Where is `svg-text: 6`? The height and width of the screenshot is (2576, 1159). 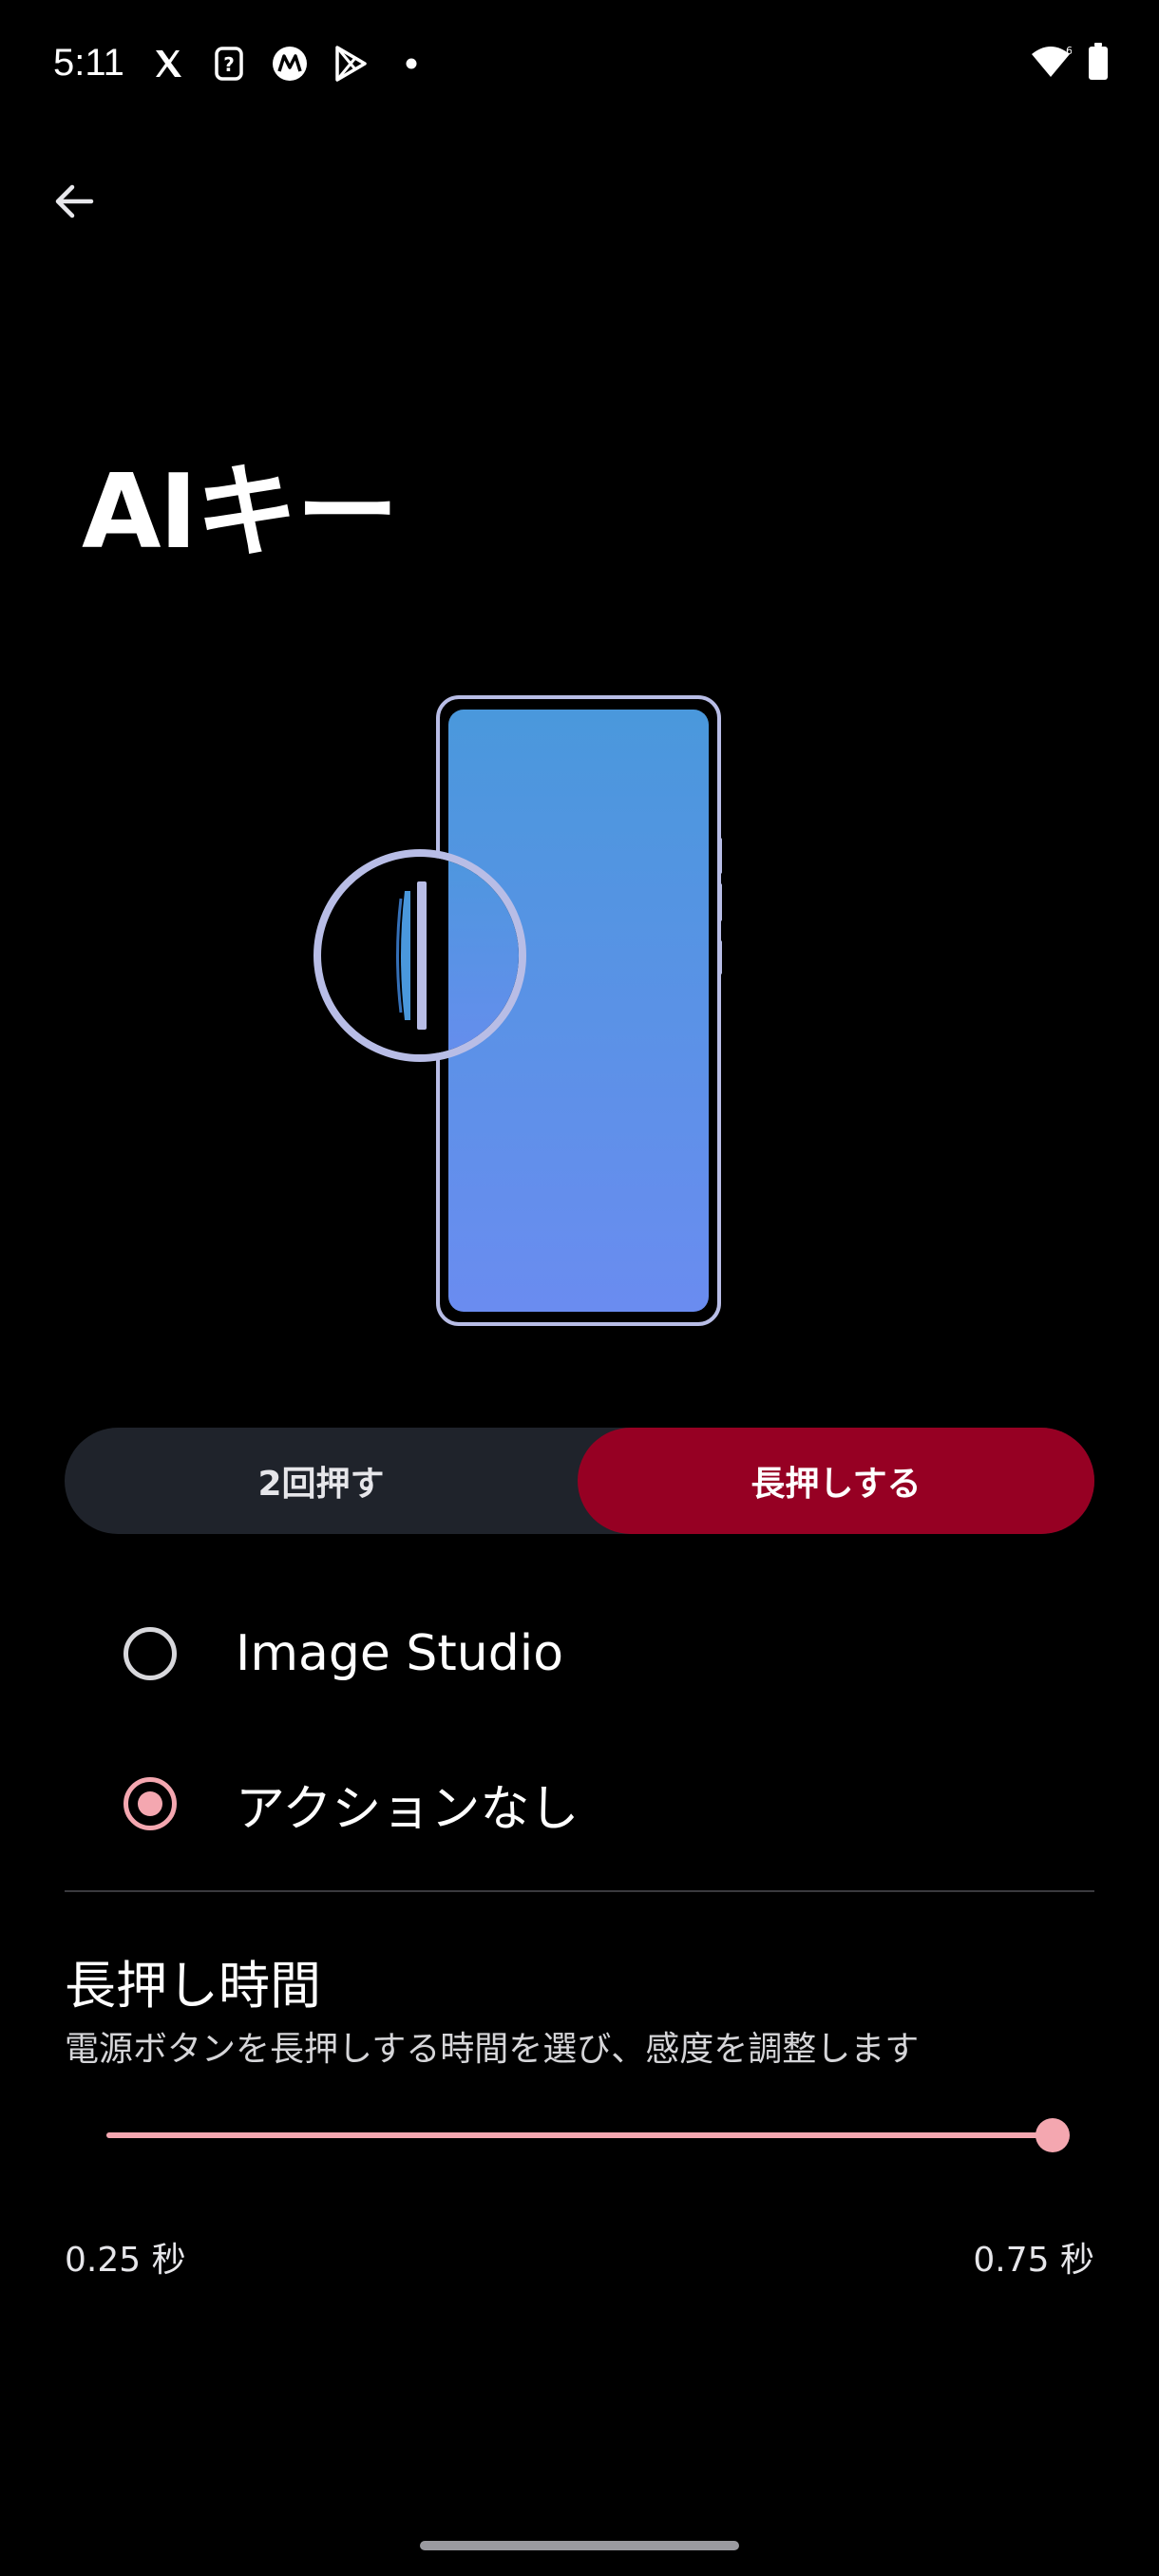
svg-text: 6 is located at coordinates (1069, 51).